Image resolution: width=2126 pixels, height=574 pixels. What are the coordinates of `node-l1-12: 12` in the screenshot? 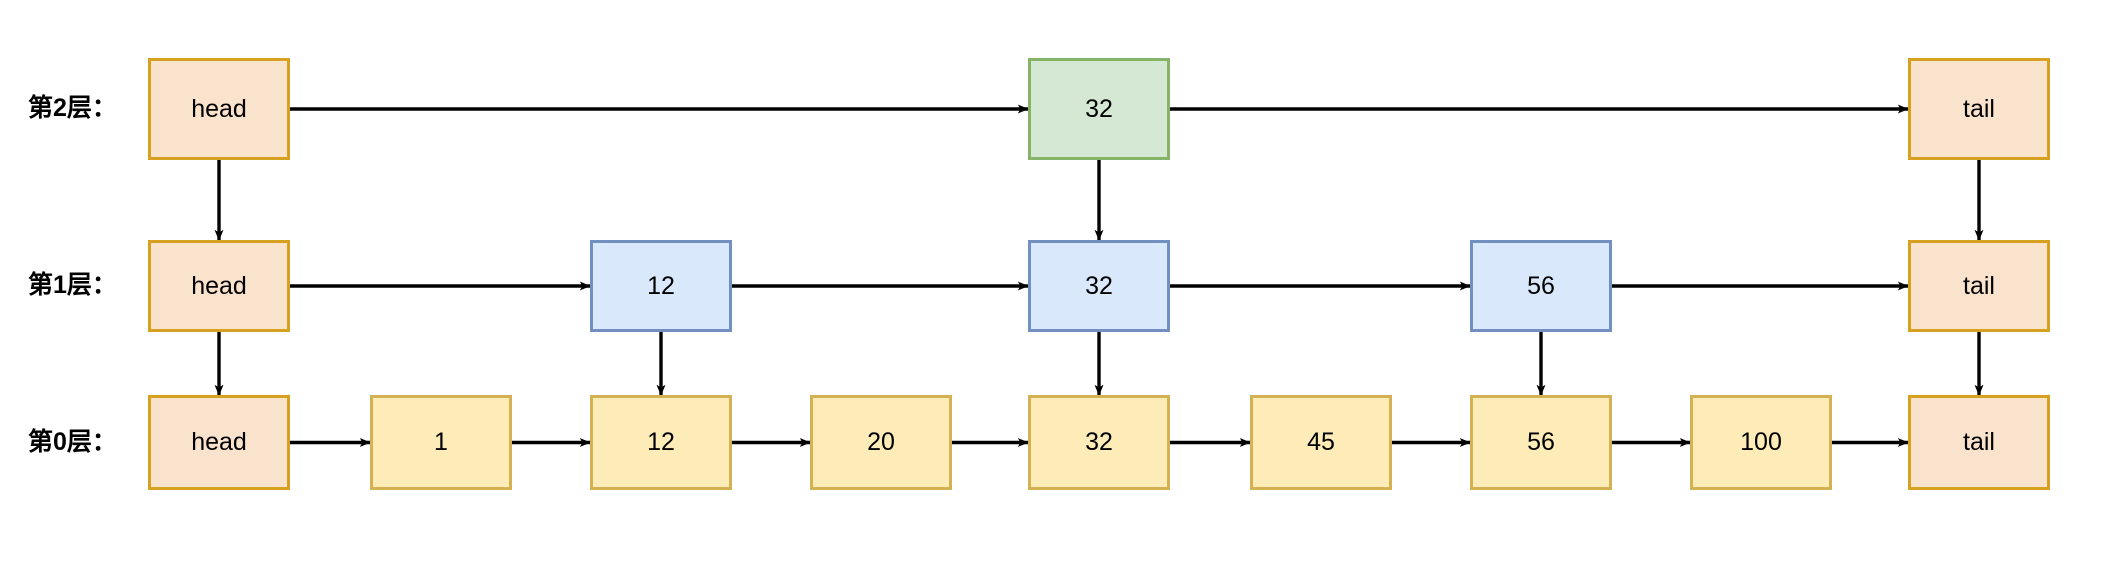 It's located at (661, 286).